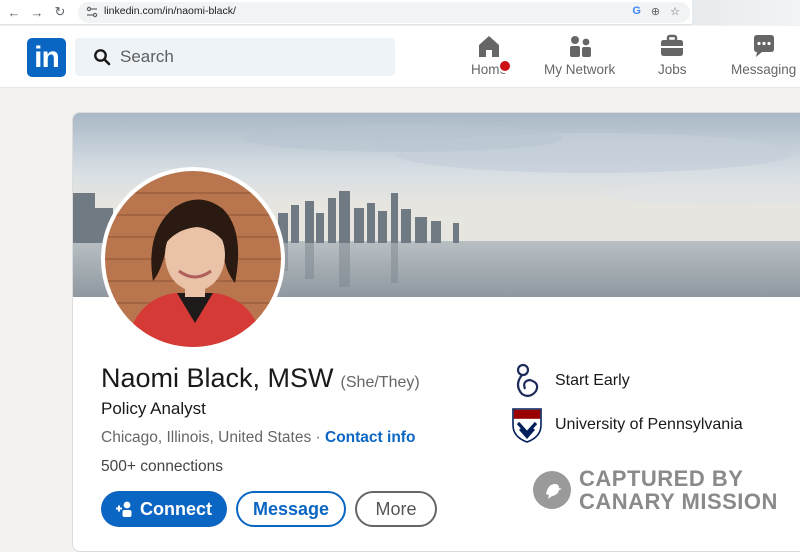 This screenshot has height=552, width=800. Describe the element at coordinates (176, 508) in the screenshot. I see `connect-label: Connect` at that location.